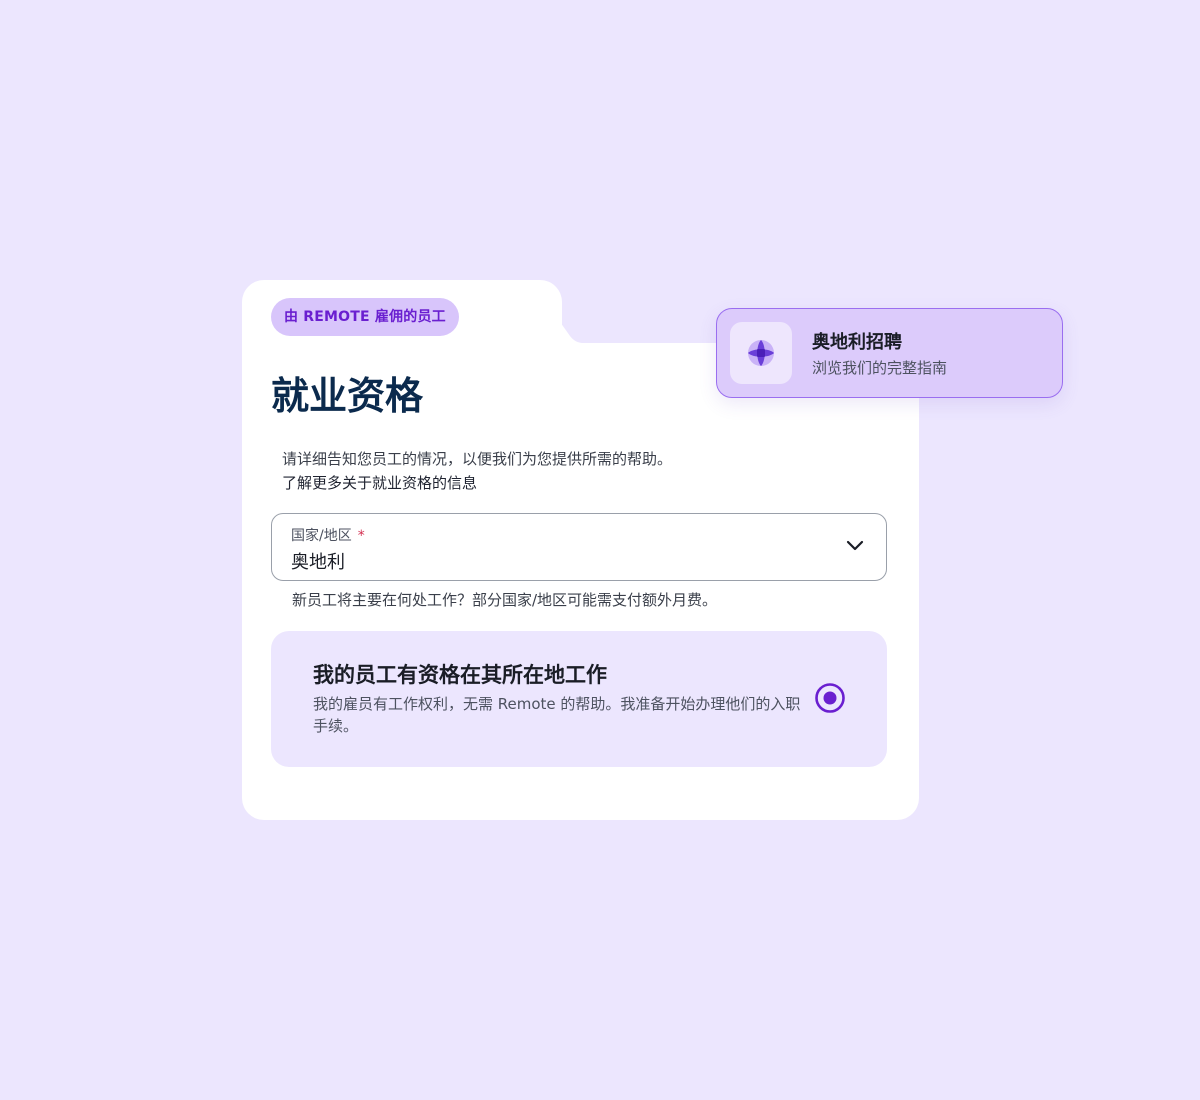 The height and width of the screenshot is (1100, 1200). I want to click on page-description: 请详细告知您员工的情况，以便我们为您提供所需的帮助。, so click(477, 459).